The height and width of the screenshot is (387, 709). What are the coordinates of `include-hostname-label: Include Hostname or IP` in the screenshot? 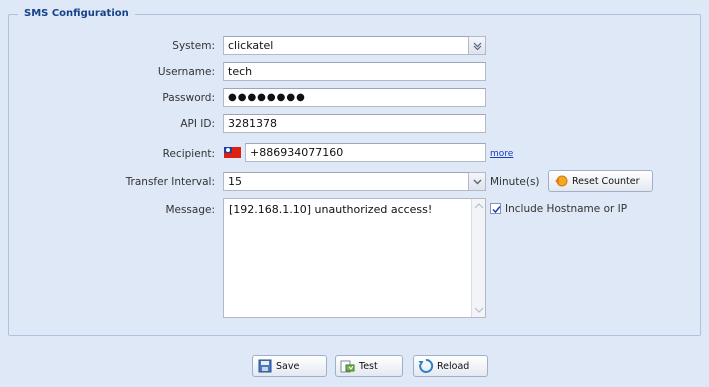 It's located at (566, 209).